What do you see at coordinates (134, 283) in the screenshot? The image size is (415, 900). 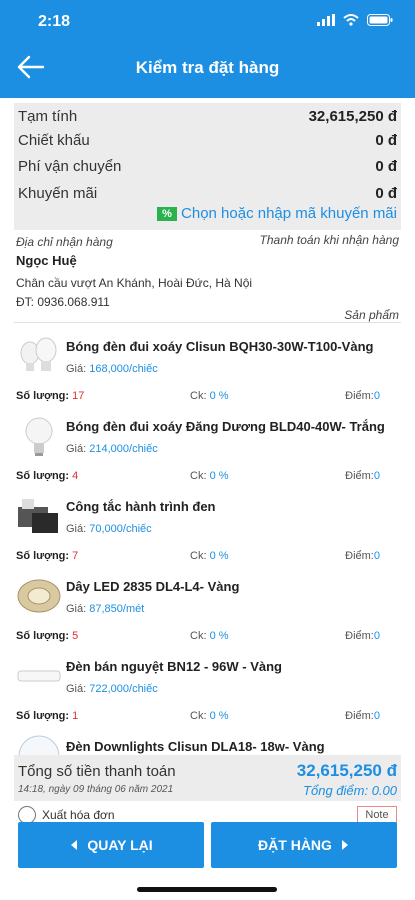 I see `customer-address: Chân cầu vượt An Khánh, Hoài Đức, Hà Nội` at bounding box center [134, 283].